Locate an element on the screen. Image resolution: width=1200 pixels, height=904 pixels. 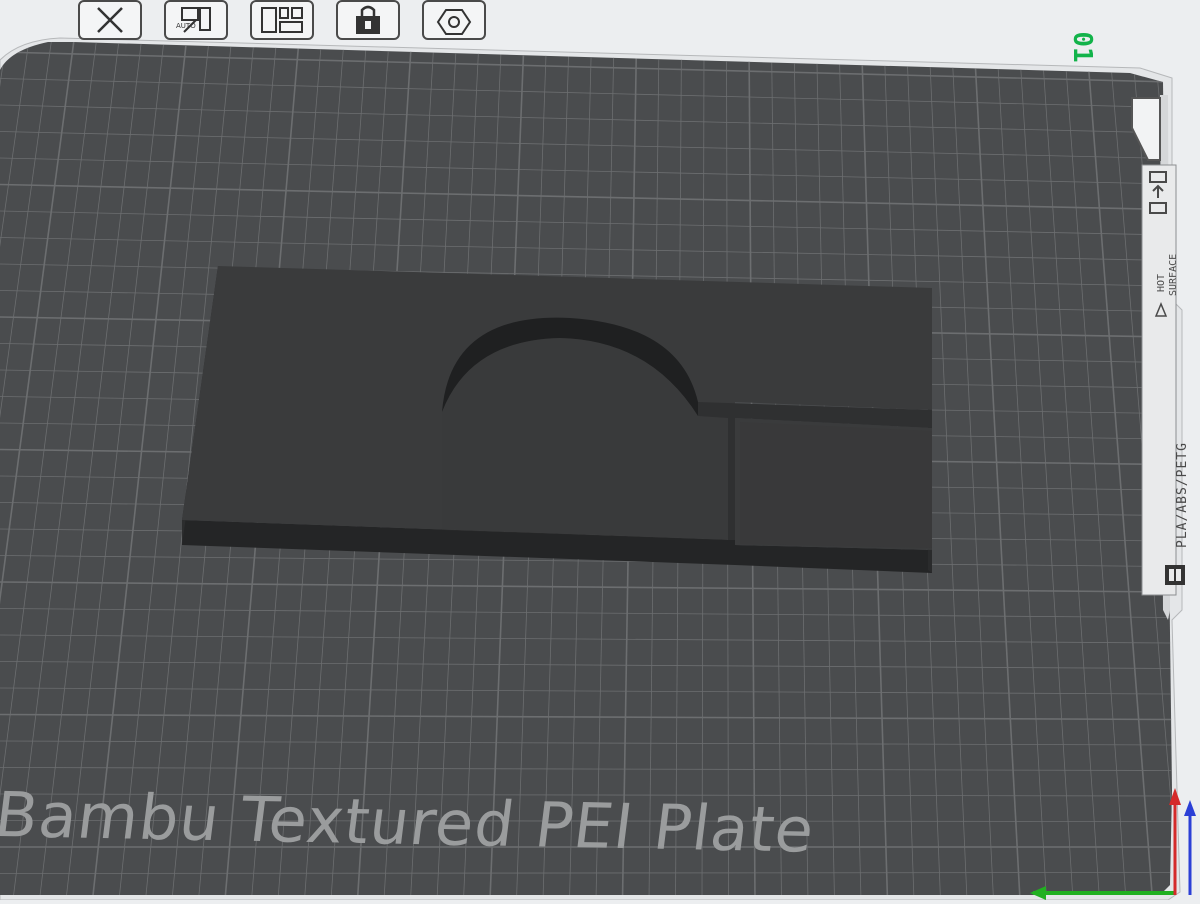
plate-side-strip is located at coordinates (1159, 380).